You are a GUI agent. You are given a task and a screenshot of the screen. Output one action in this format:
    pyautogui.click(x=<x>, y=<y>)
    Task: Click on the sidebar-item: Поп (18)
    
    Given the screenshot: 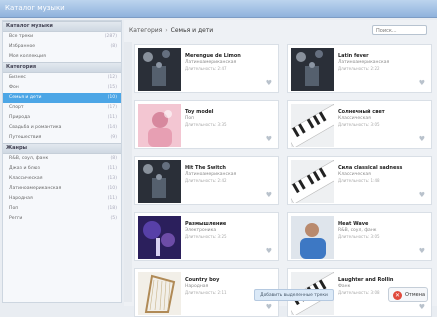 What is the action you would take?
    pyautogui.click(x=62, y=209)
    